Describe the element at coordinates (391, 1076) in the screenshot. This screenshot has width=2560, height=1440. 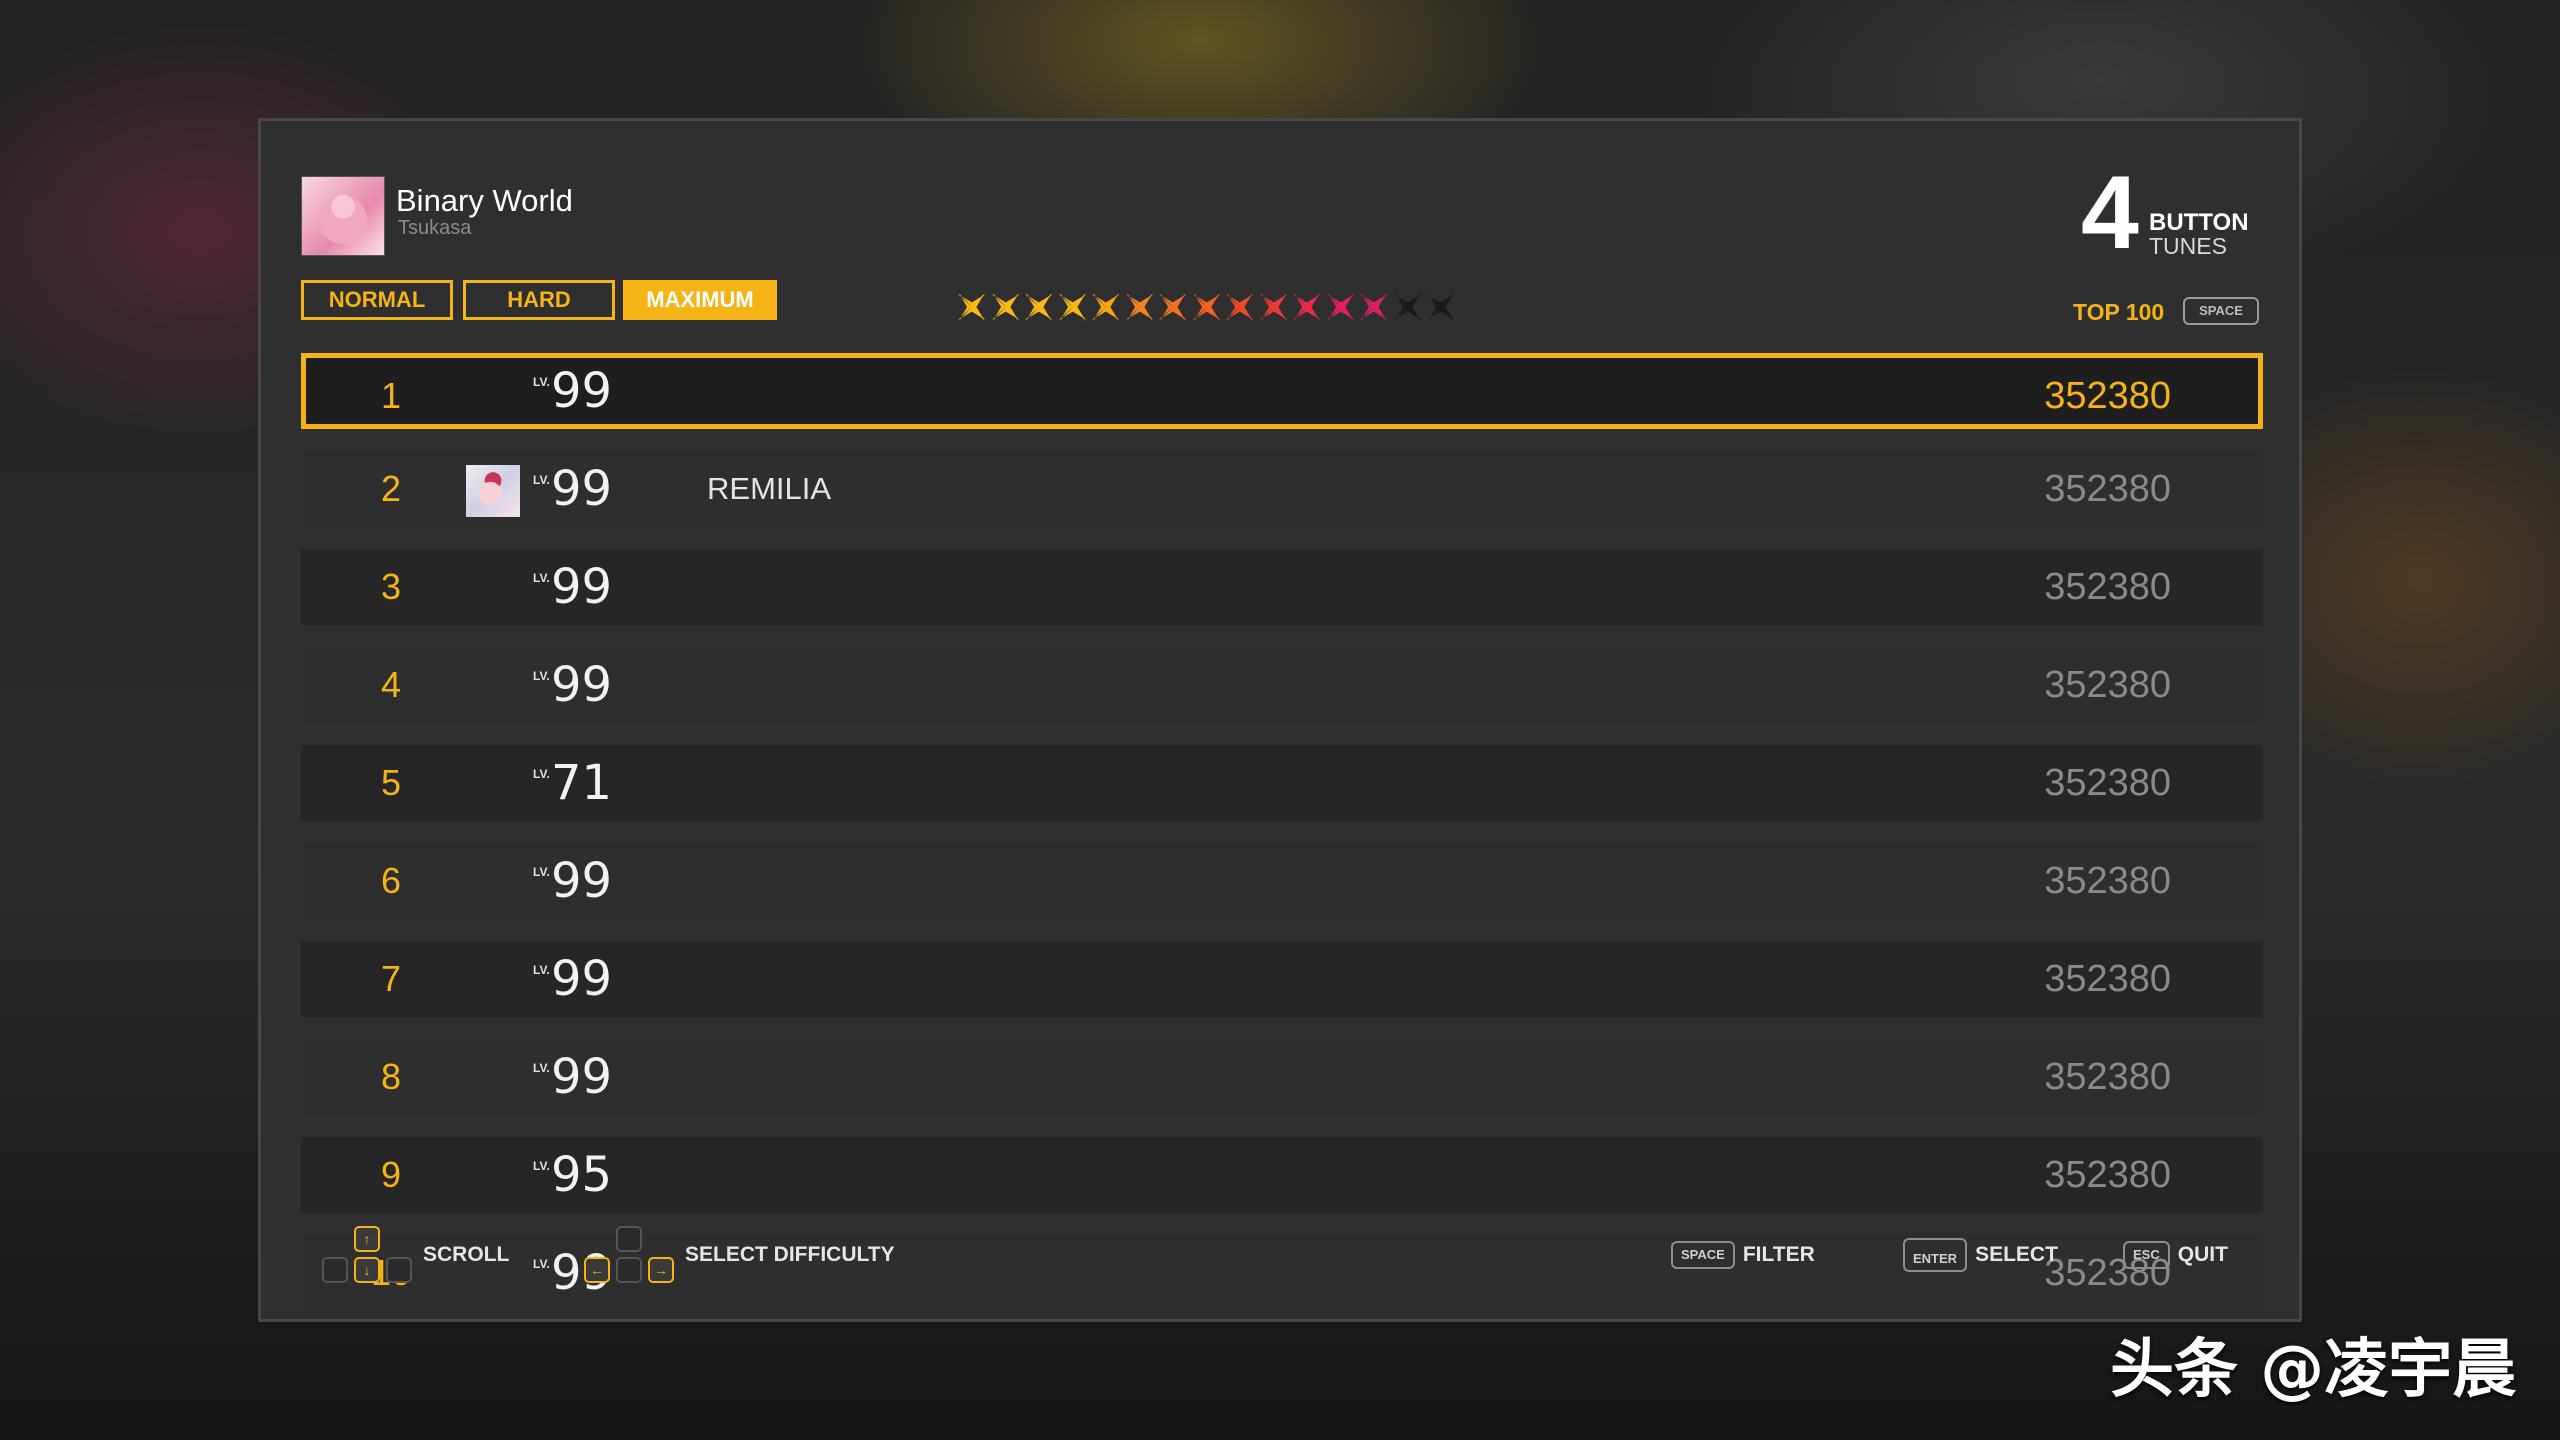
I see `row-rank: 8` at that location.